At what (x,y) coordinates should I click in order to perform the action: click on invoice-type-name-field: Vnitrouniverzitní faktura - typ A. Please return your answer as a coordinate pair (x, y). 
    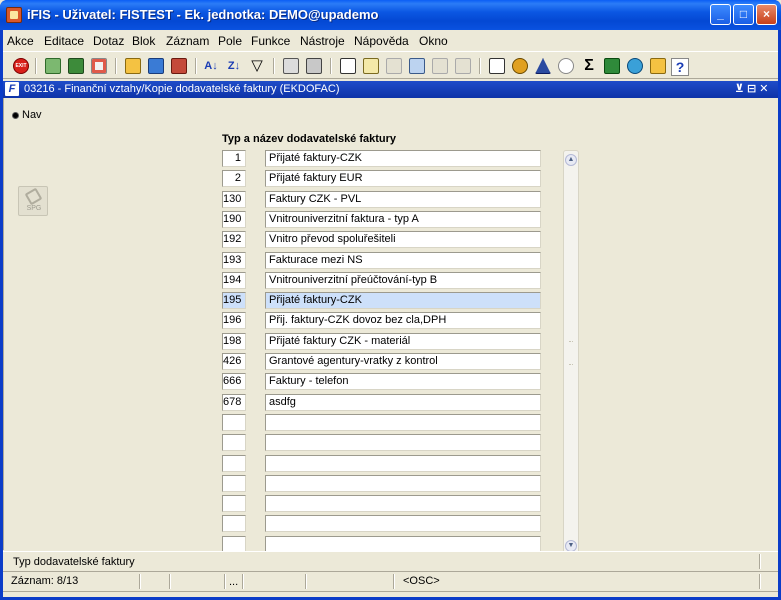
    Looking at the image, I should click on (403, 219).